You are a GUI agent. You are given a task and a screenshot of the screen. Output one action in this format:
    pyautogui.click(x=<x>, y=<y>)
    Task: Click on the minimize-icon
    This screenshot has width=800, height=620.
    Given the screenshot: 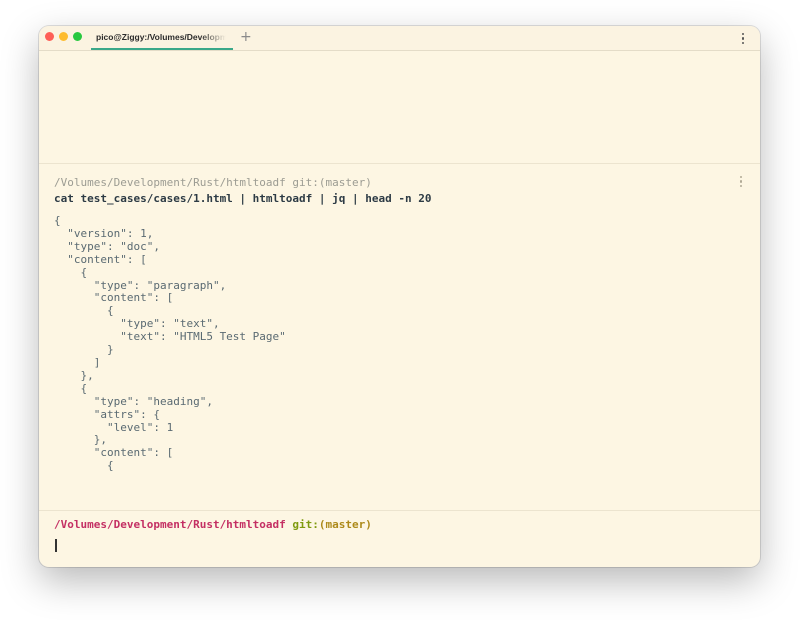 What is the action you would take?
    pyautogui.click(x=63, y=36)
    